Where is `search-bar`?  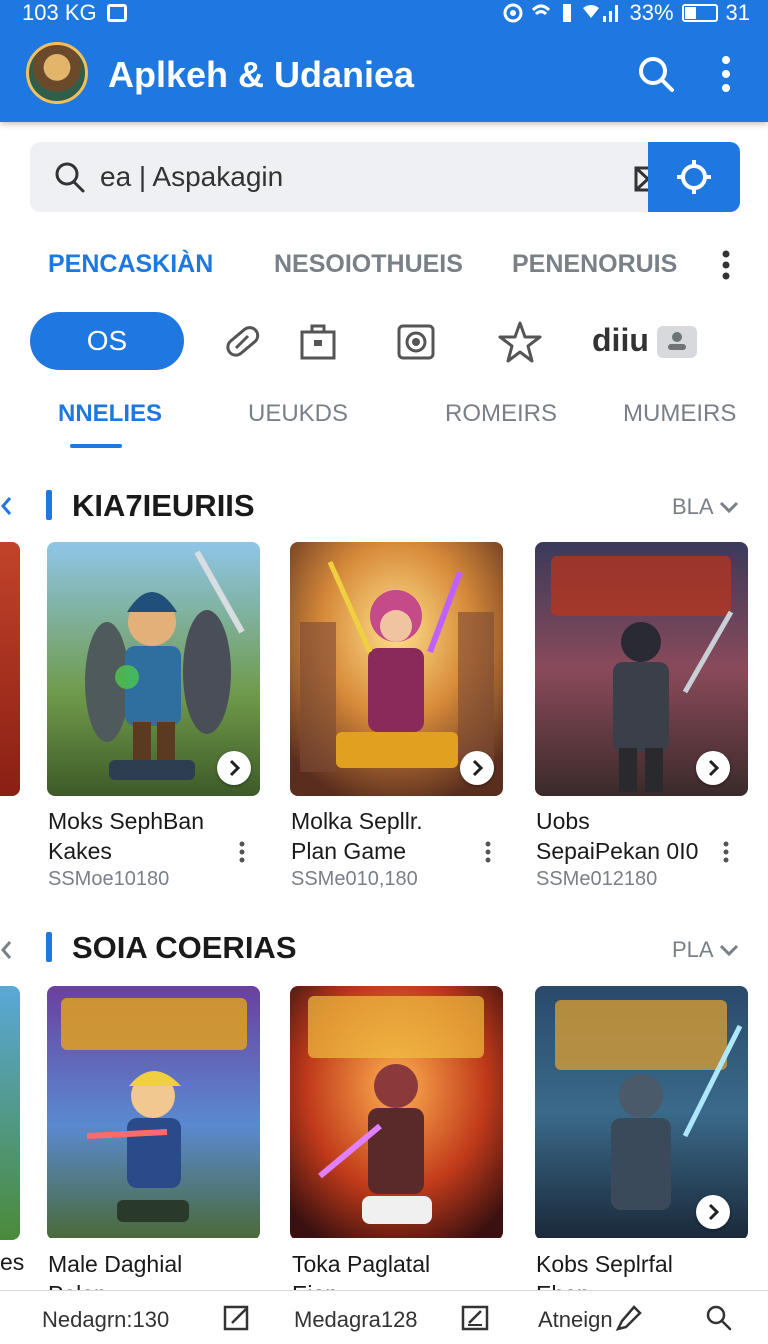
search-bar is located at coordinates (385, 177).